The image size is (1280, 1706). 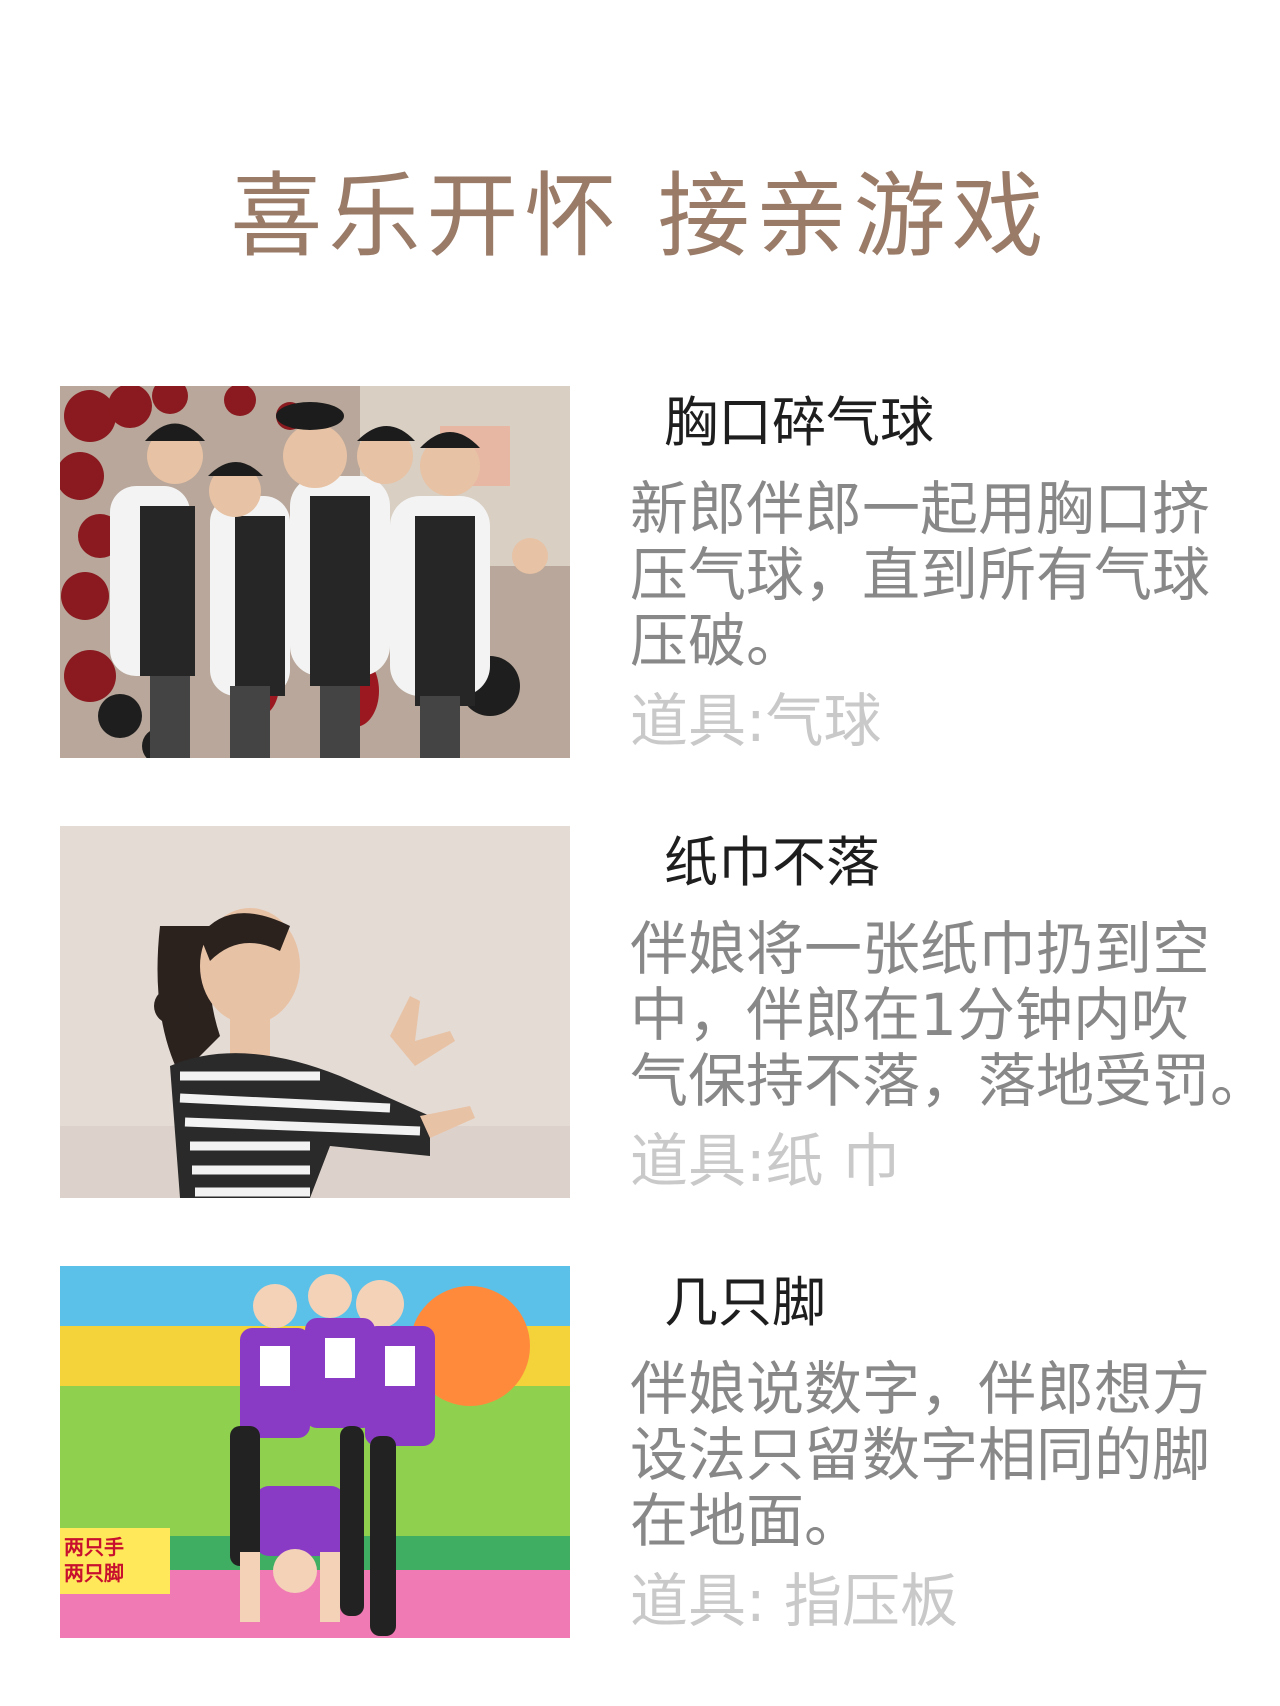 I want to click on description-line: 压气球，直到所有气球, so click(x=920, y=575).